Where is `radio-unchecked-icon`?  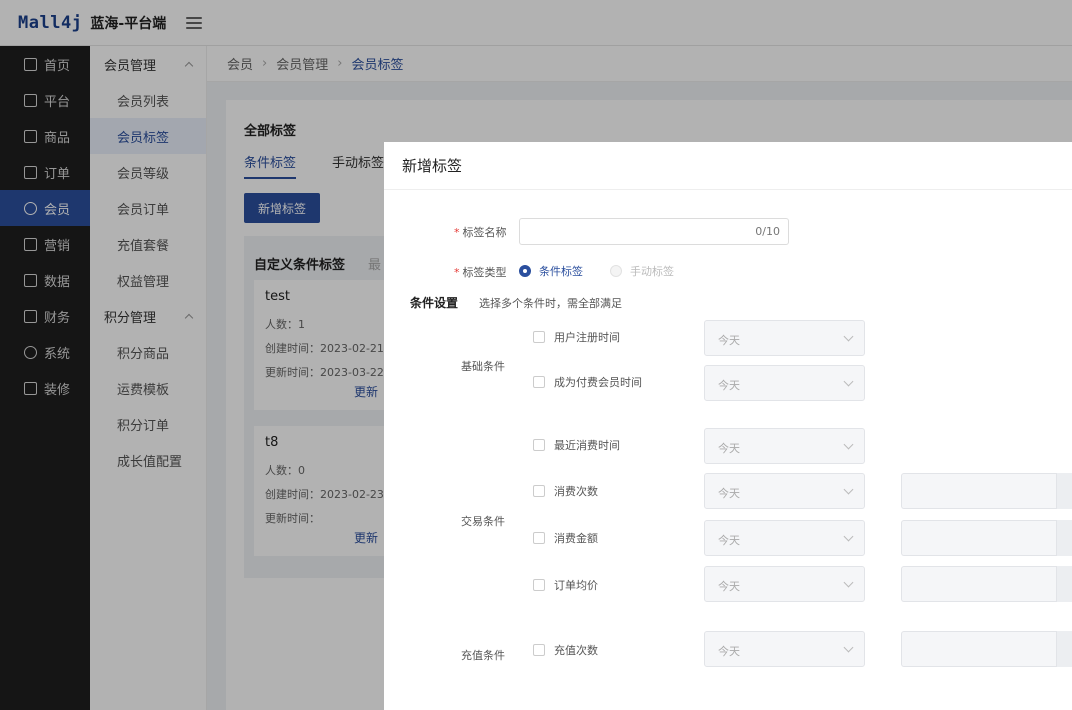 radio-unchecked-icon is located at coordinates (616, 271).